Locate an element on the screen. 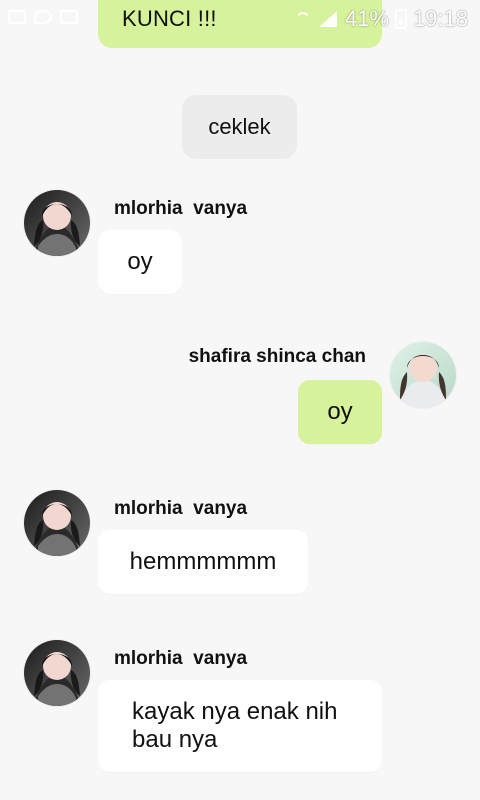 The height and width of the screenshot is (800, 480). message-text: hemmmmmm is located at coordinates (203, 561).